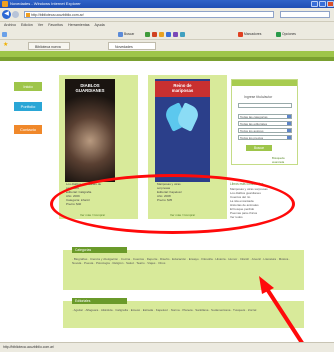  What do you see at coordinates (147, 34) in the screenshot?
I see `green-tool-icon` at bounding box center [147, 34].